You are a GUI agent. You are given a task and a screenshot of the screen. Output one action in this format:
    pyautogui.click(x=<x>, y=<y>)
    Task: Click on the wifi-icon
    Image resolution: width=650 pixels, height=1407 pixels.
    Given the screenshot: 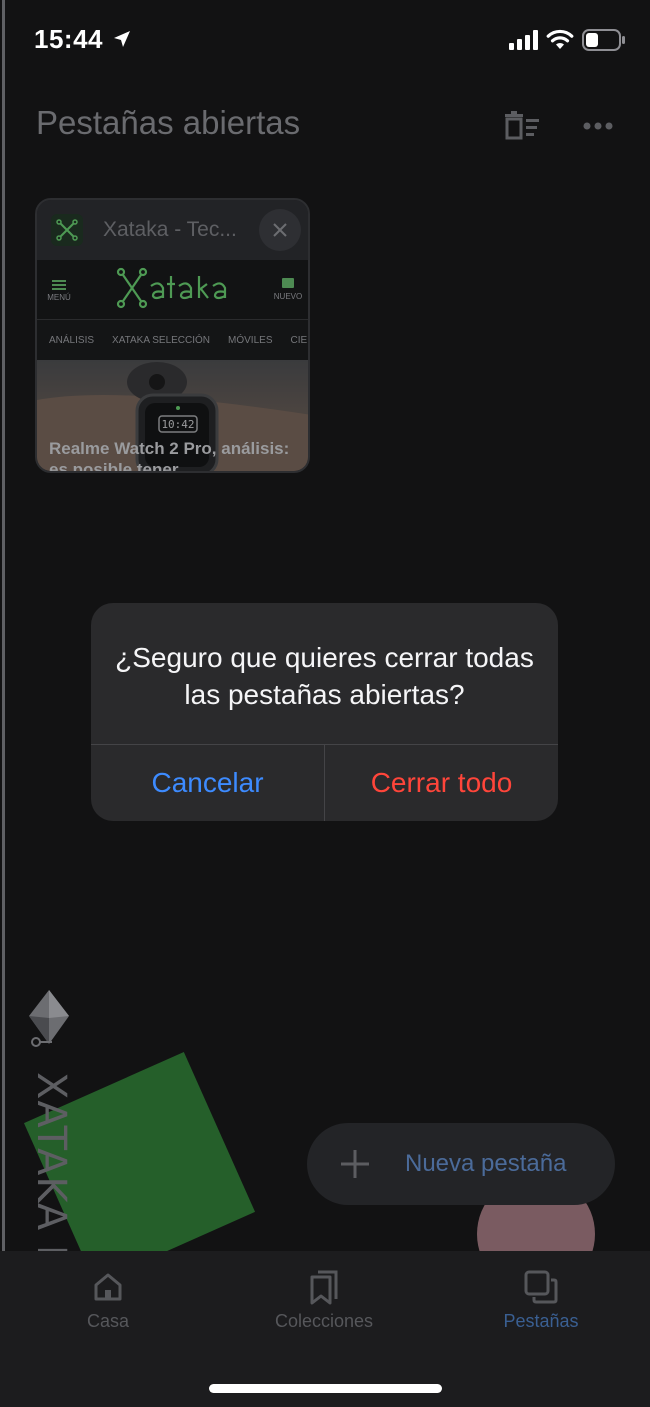 What is the action you would take?
    pyautogui.click(x=560, y=39)
    